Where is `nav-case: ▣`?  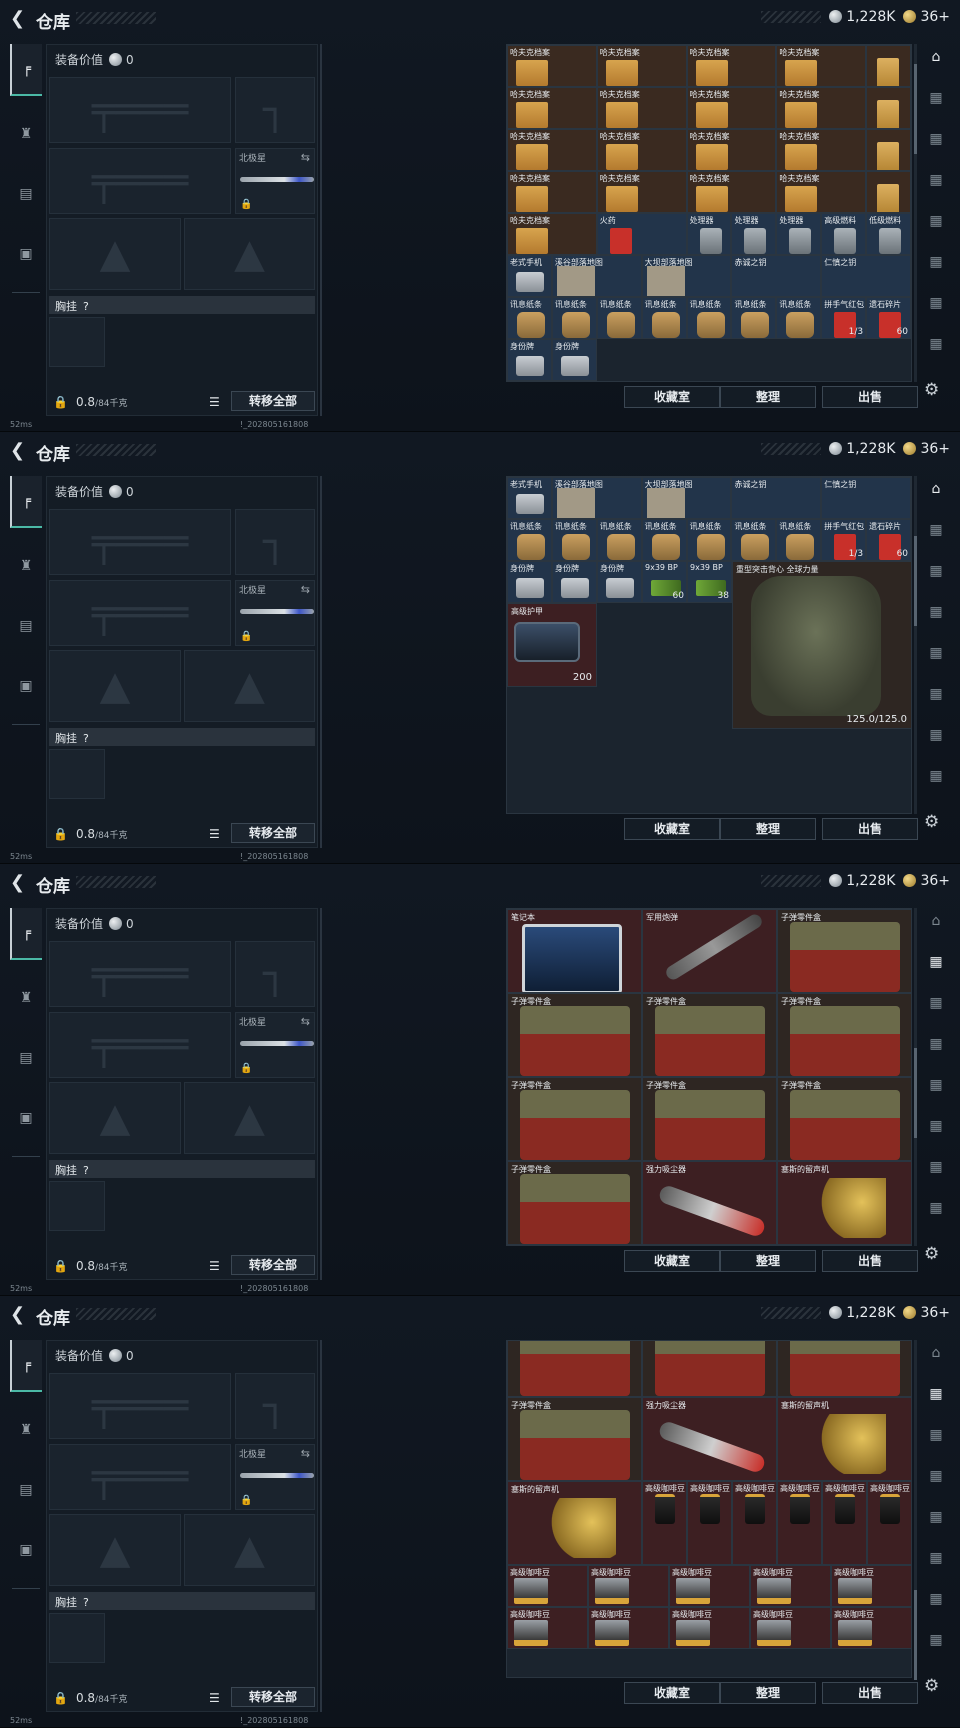 nav-case: ▣ is located at coordinates (26, 254).